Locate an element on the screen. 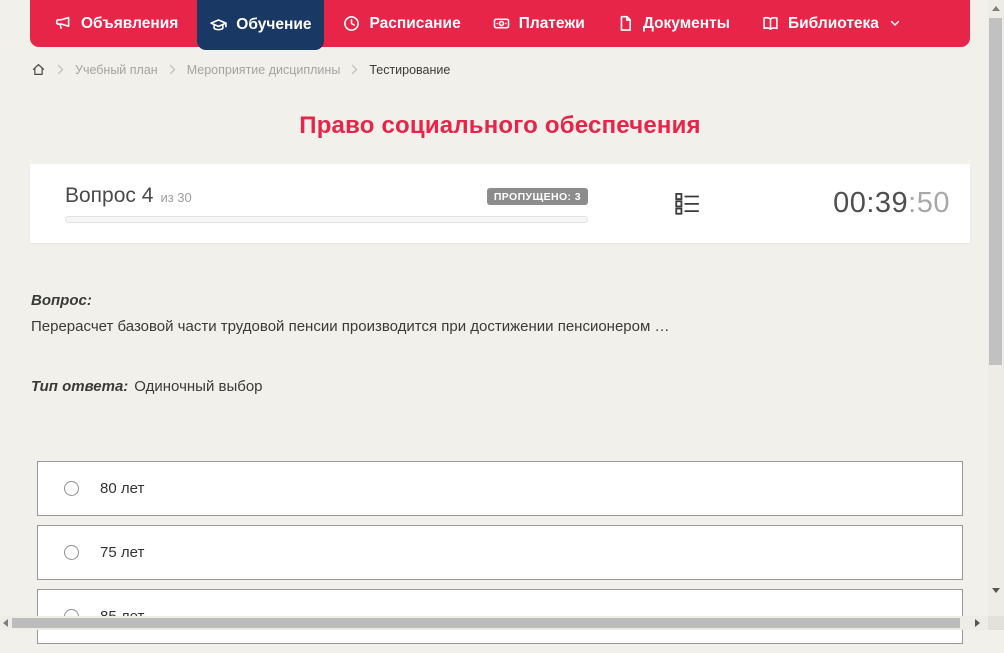  nav-item-label: Библиотека is located at coordinates (833, 23).